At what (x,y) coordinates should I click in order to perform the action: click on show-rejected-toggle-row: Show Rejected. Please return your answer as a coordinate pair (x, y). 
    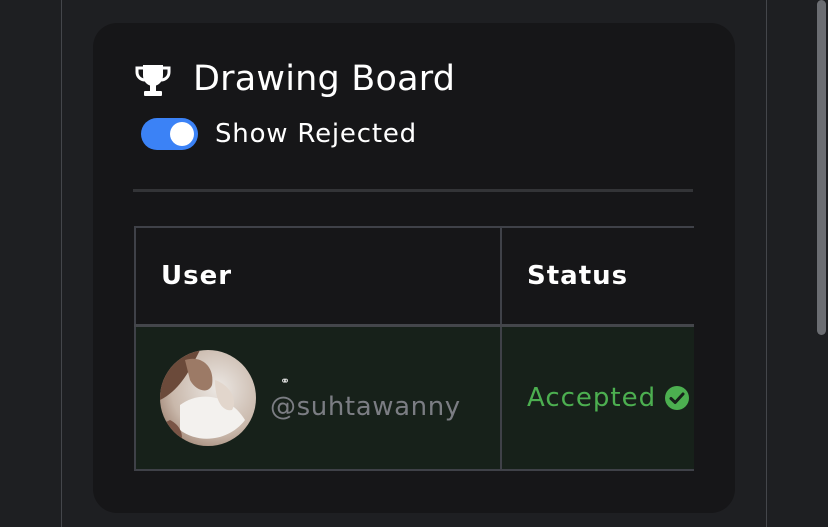
    Looking at the image, I should click on (279, 134).